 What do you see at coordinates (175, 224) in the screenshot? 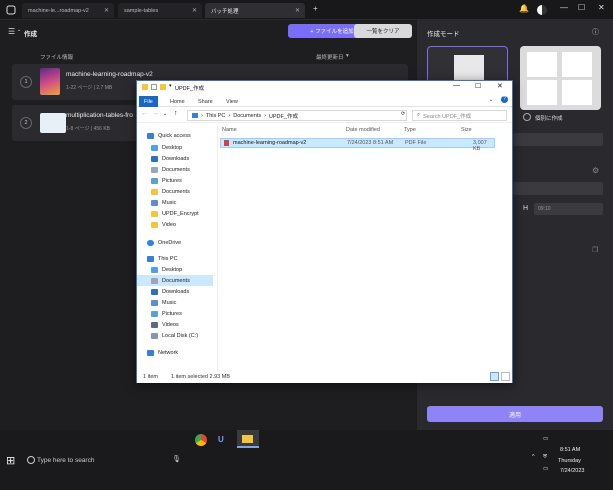
I see `nav-video: Video` at bounding box center [175, 224].